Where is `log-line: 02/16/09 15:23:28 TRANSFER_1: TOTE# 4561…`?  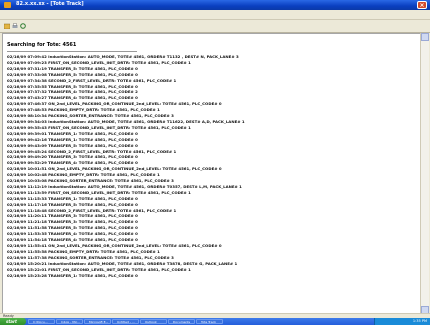 log-line: 02/16/09 15:23:28 TRANSFER_1: TOTE# 4561… is located at coordinates (72, 275).